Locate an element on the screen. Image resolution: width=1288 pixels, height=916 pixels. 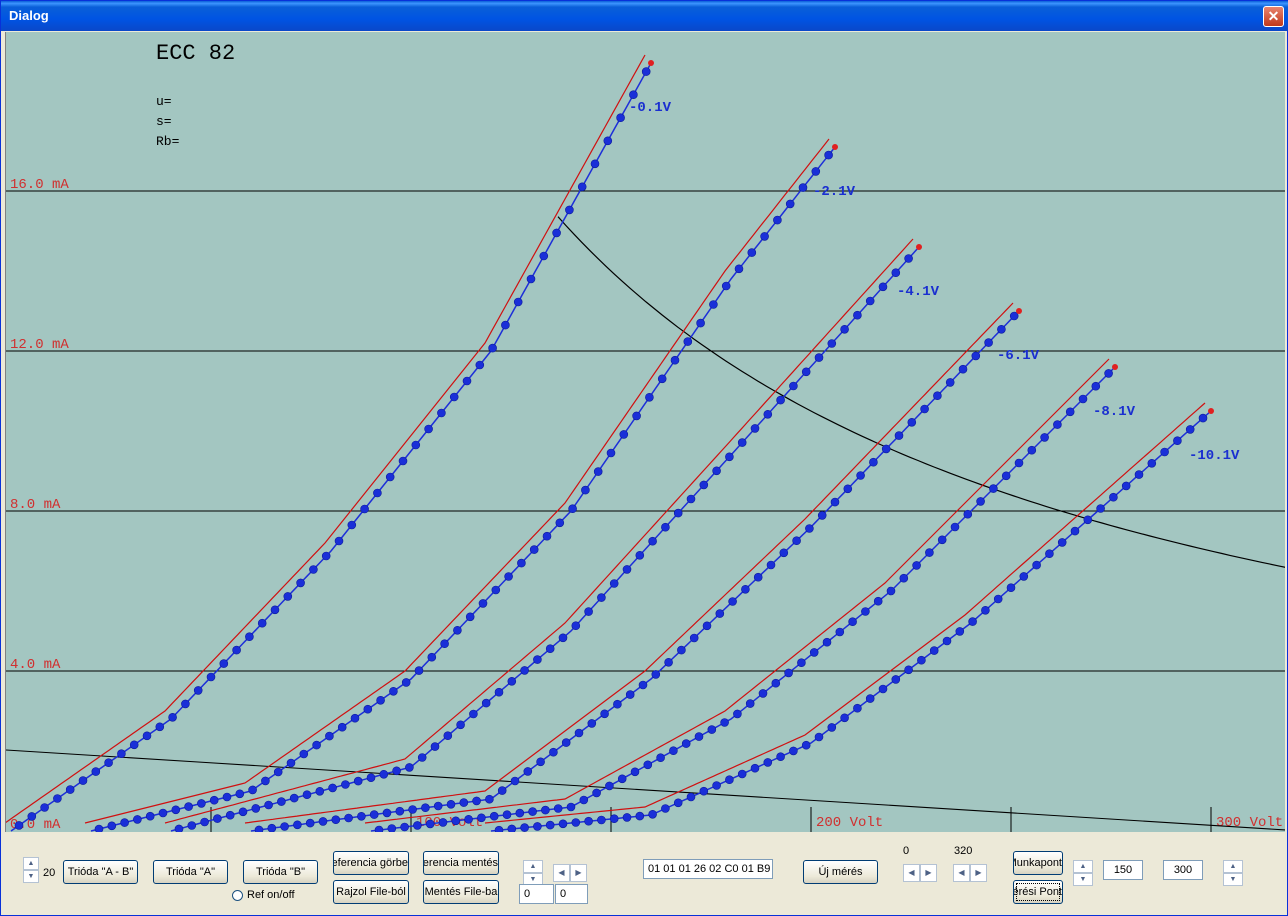
end-point is located at coordinates (835, 147).